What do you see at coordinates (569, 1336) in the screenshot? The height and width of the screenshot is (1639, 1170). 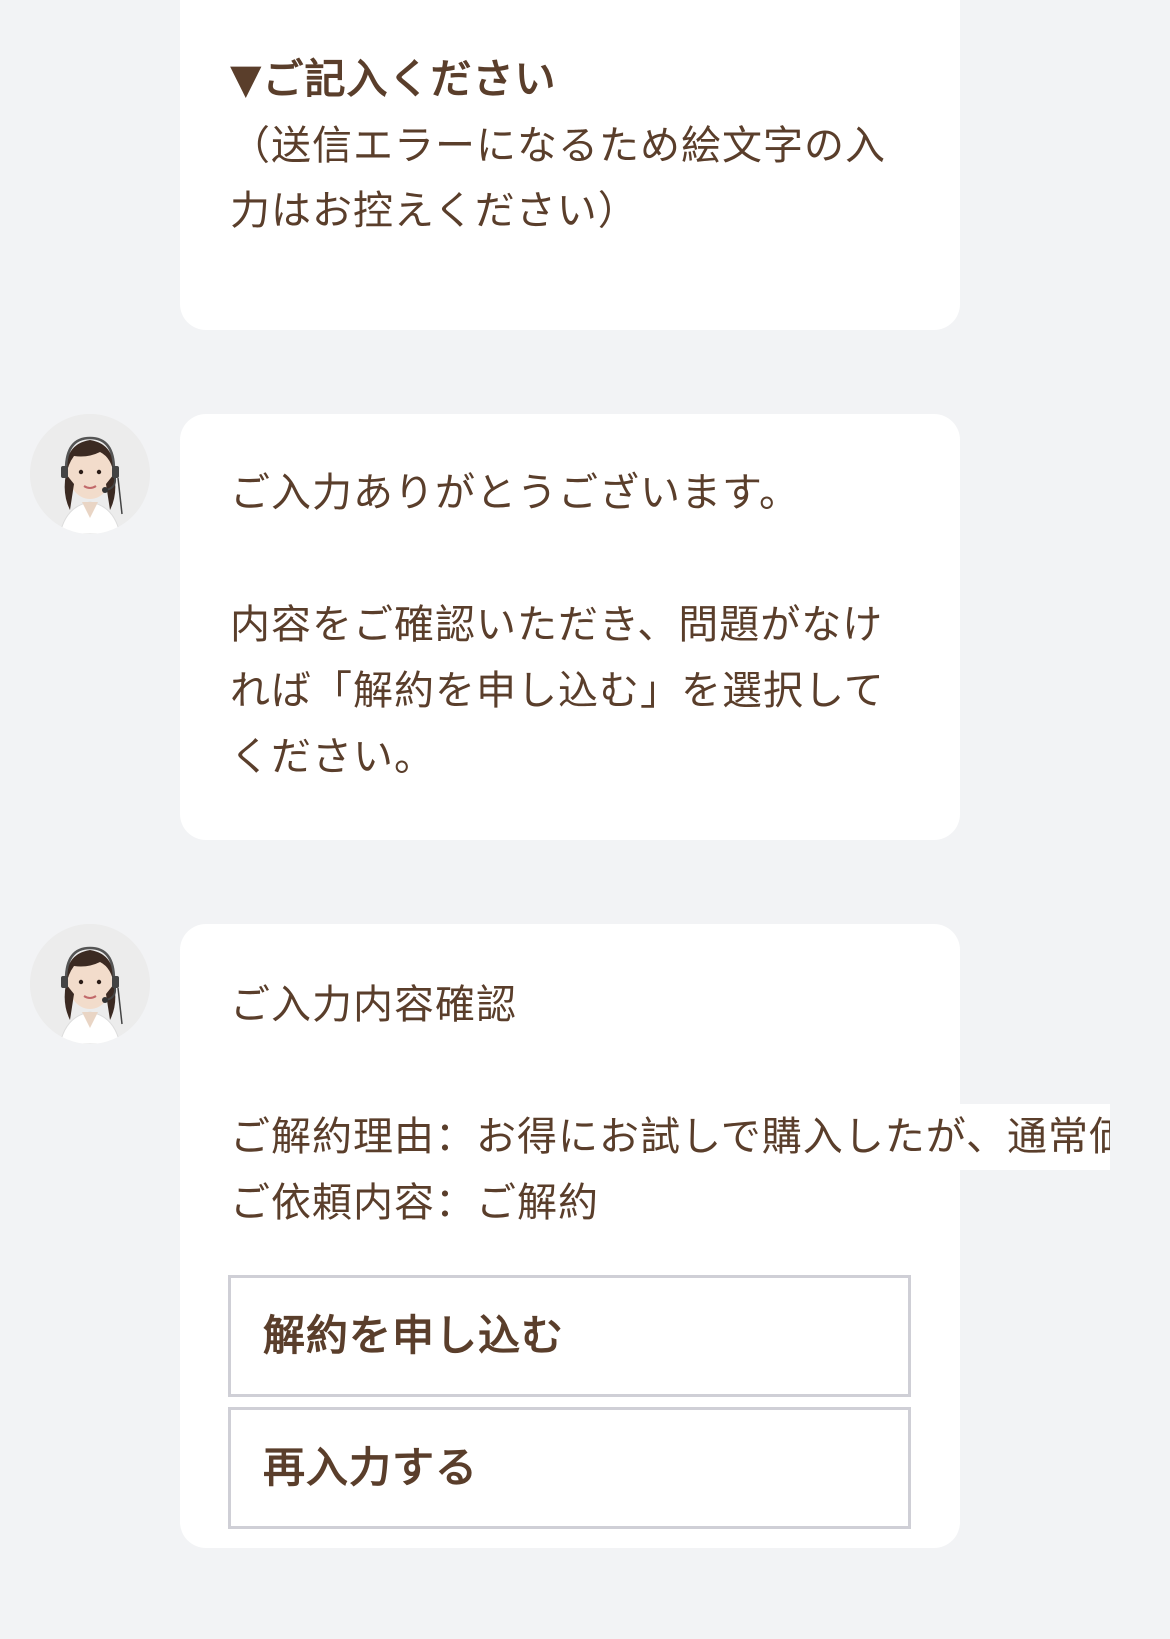 I see `apply-cancellation-button: 解約を申し込む` at bounding box center [569, 1336].